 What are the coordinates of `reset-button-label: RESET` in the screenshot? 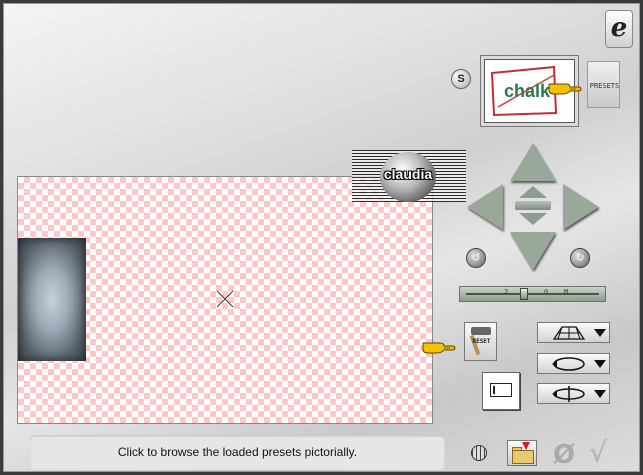 It's located at (481, 341).